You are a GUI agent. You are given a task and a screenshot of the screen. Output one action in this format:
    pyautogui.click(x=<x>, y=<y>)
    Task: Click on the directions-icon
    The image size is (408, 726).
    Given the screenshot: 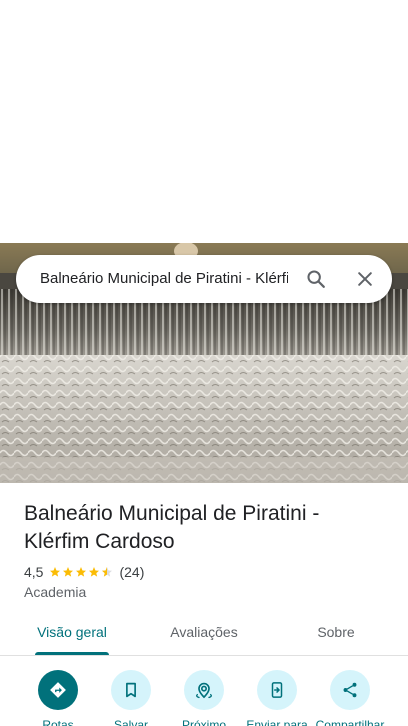 What is the action you would take?
    pyautogui.click(x=58, y=690)
    